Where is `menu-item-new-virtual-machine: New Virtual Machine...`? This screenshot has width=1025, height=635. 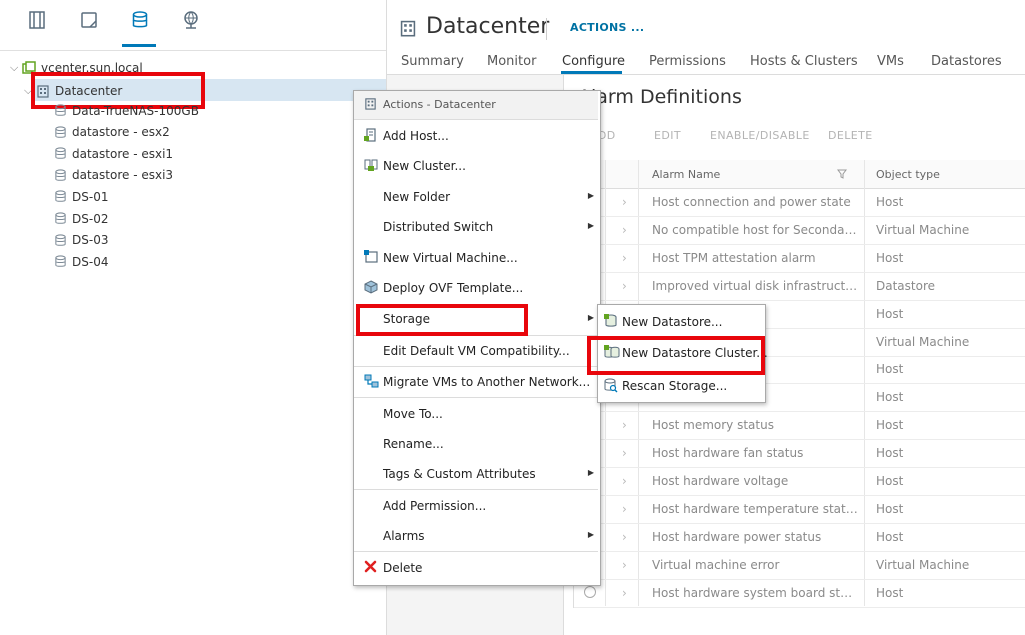 menu-item-new-virtual-machine: New Virtual Machine... is located at coordinates (476, 258).